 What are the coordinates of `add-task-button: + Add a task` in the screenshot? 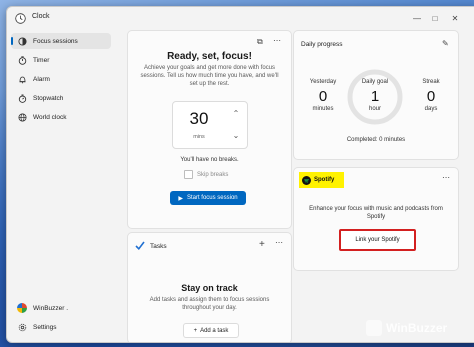 It's located at (211, 330).